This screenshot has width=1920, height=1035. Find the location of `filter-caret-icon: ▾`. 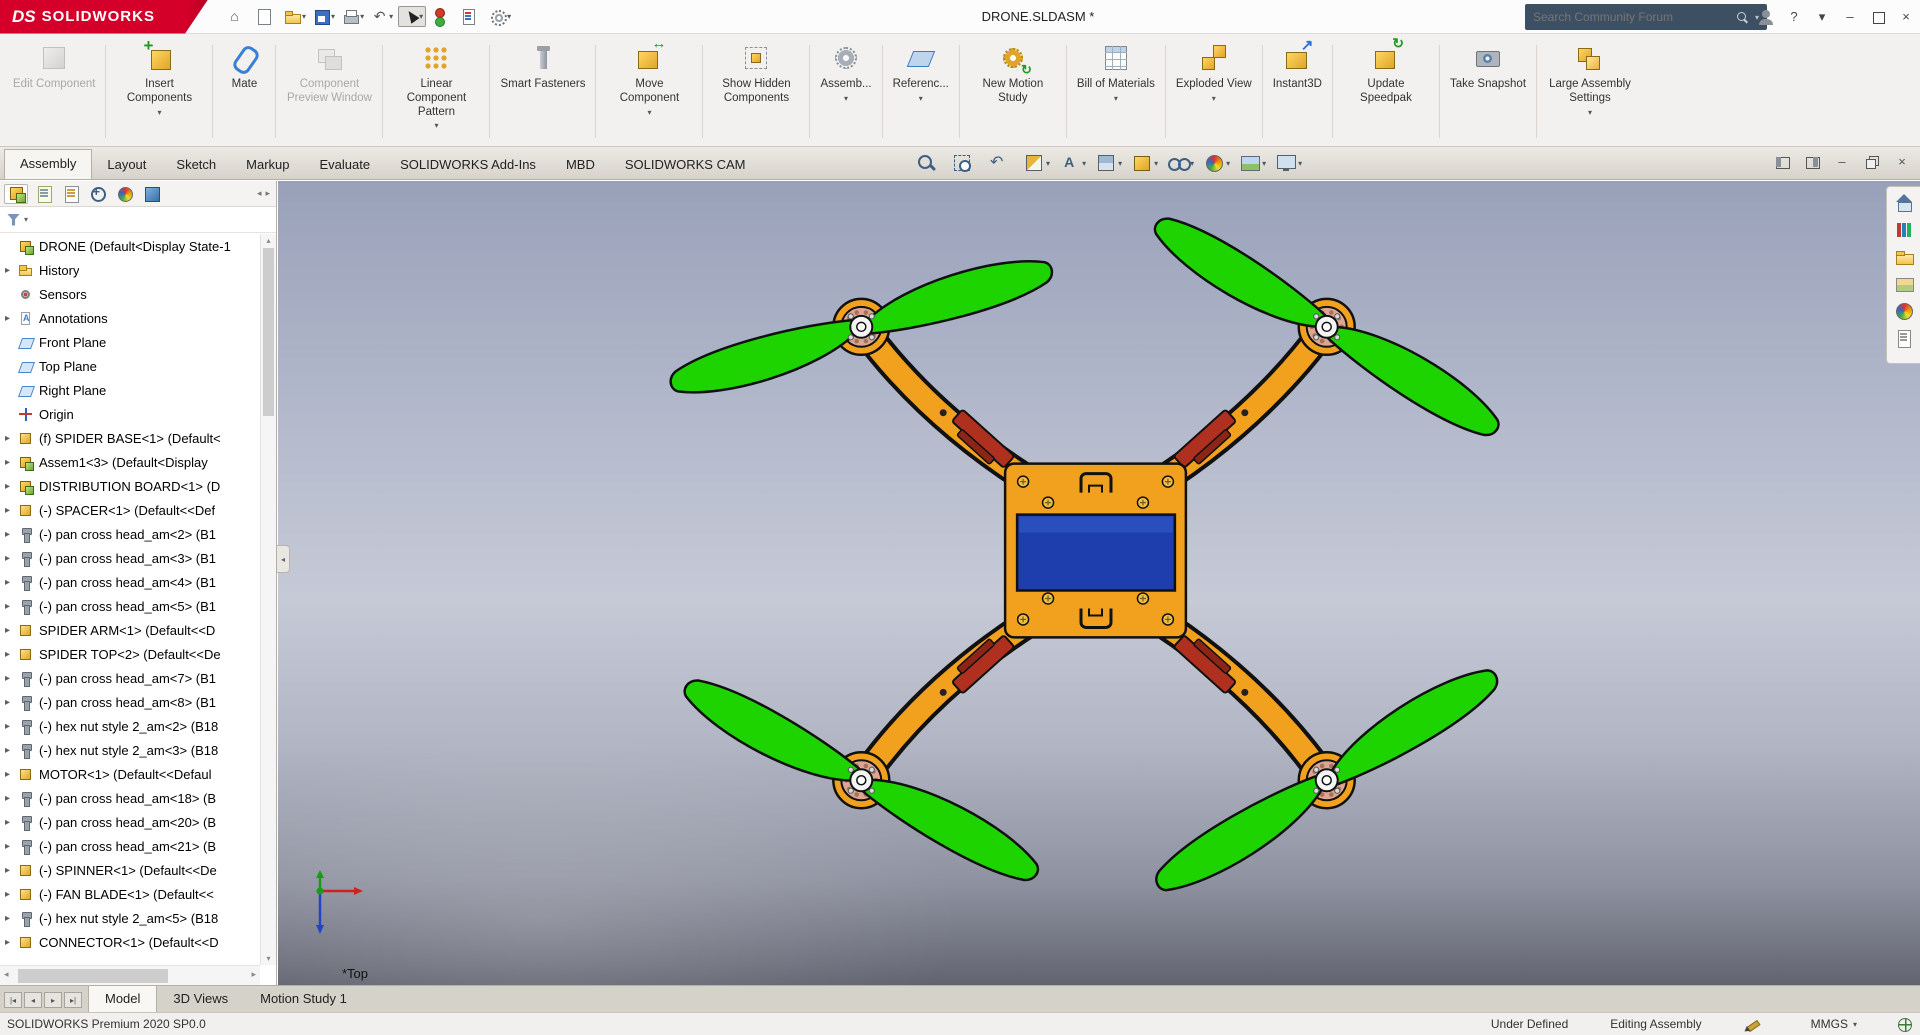

filter-caret-icon: ▾ is located at coordinates (26, 219).